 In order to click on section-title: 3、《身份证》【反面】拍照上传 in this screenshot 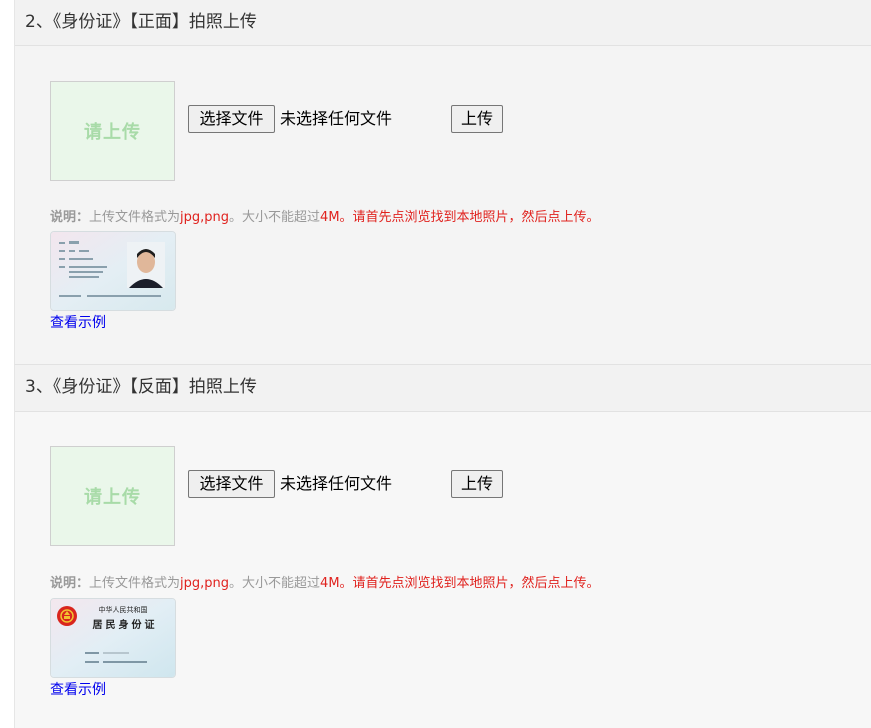, I will do `click(141, 387)`.